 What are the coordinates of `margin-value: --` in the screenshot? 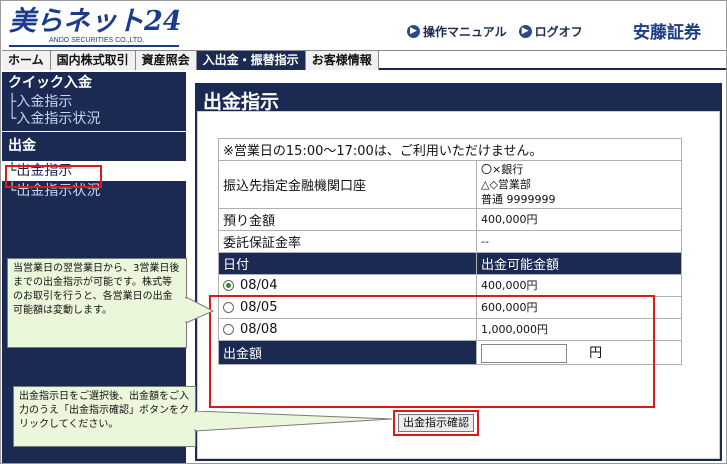 It's located at (579, 241).